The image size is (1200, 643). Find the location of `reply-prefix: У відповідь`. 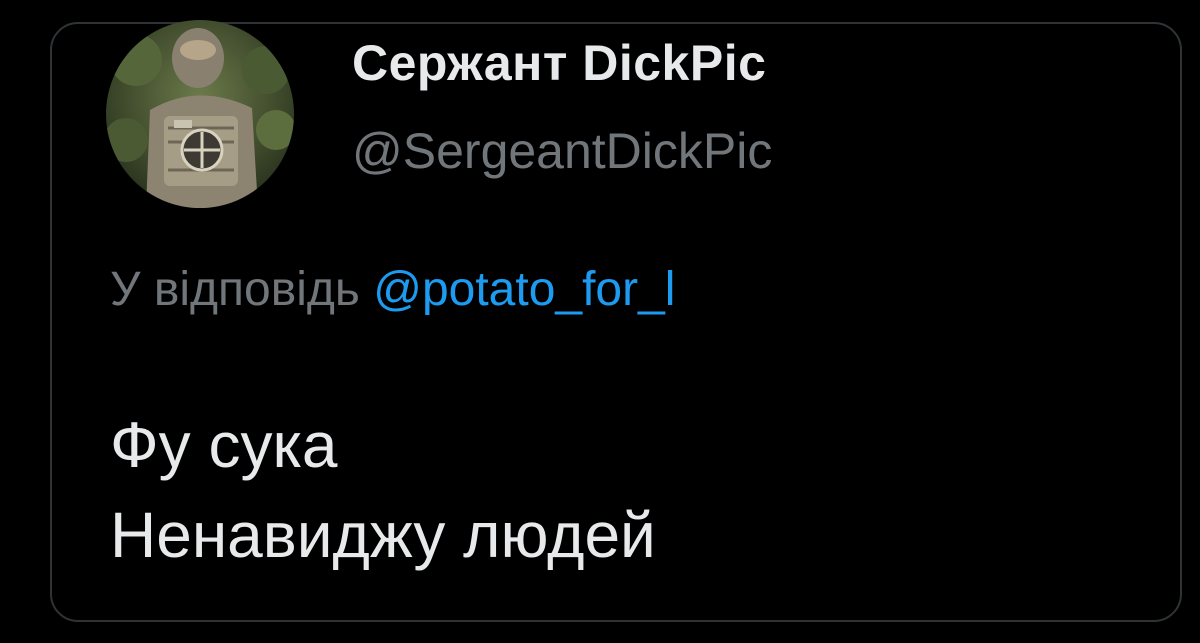

reply-prefix: У відповідь is located at coordinates (235, 289).